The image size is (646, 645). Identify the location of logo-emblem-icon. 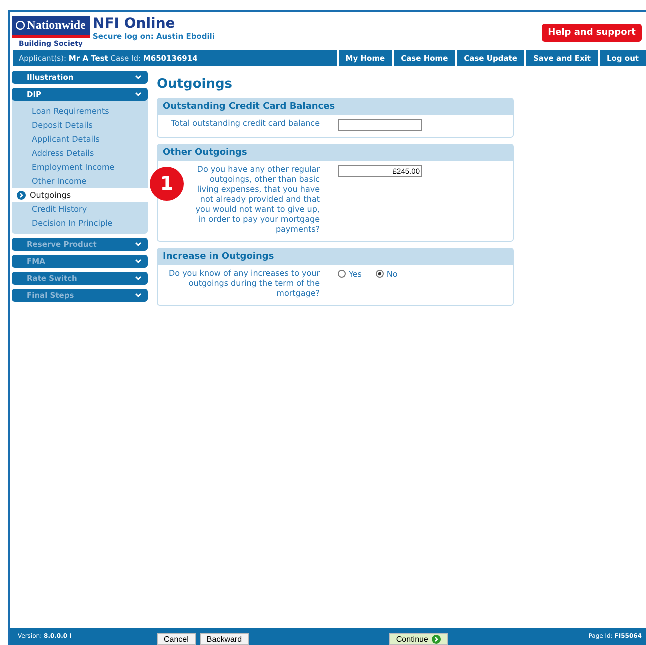
(21, 25).